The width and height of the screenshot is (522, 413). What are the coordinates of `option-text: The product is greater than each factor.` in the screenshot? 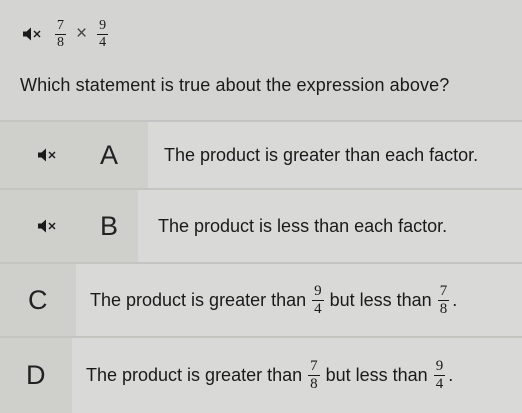 It's located at (321, 154).